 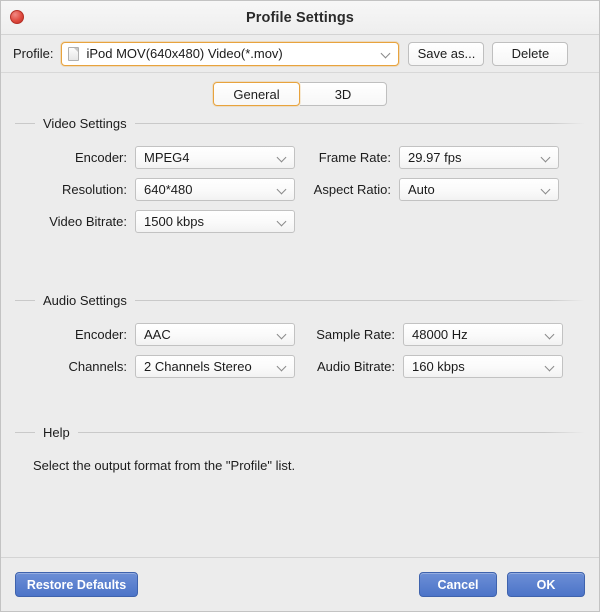 I want to click on tab-group: General 3D, so click(x=300, y=94).